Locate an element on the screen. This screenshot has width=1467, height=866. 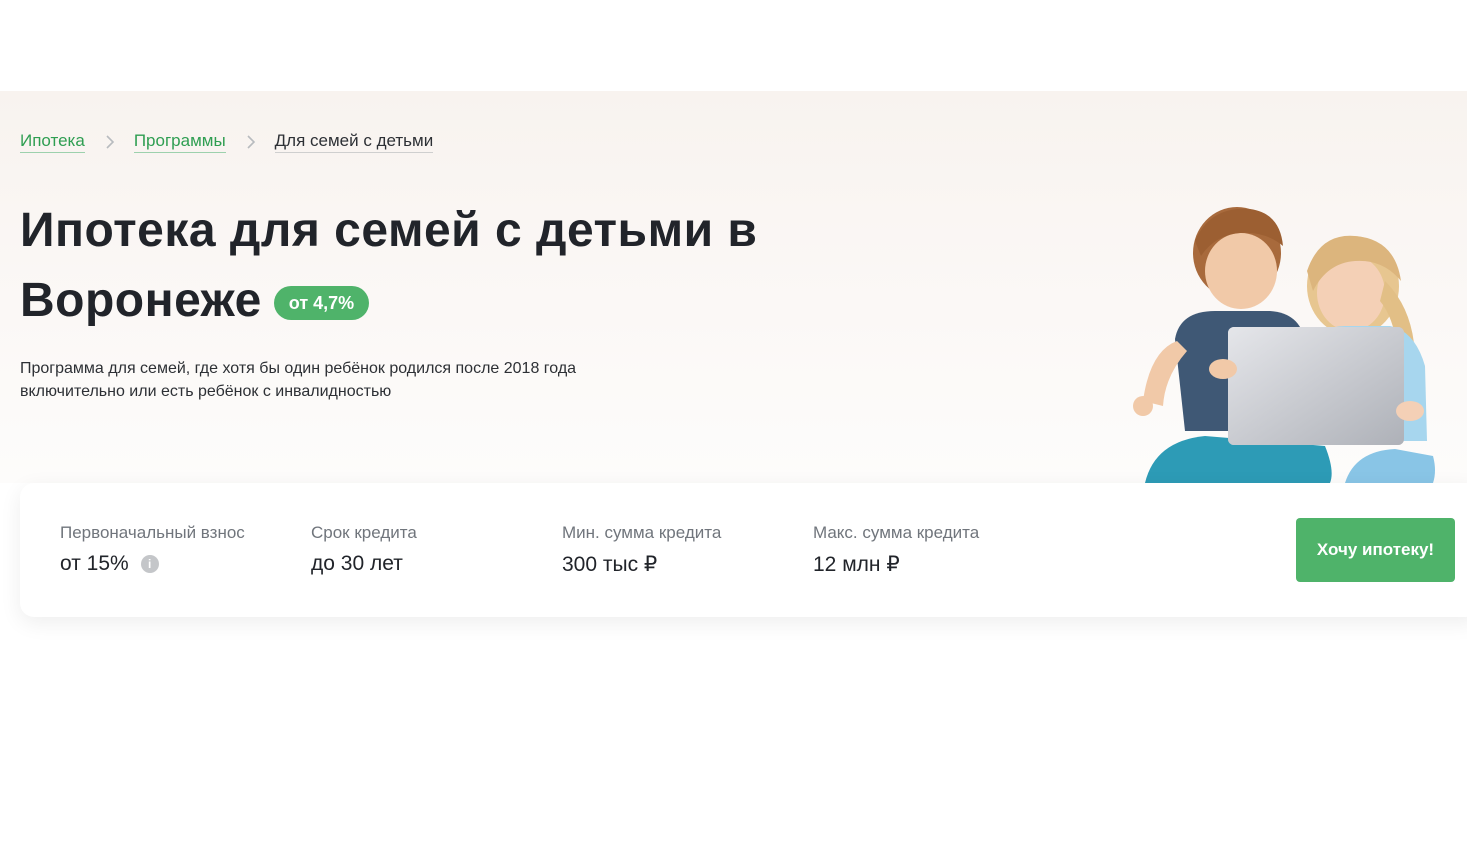
breadcrumb-link-mortgage: Ипотека is located at coordinates (52, 142).